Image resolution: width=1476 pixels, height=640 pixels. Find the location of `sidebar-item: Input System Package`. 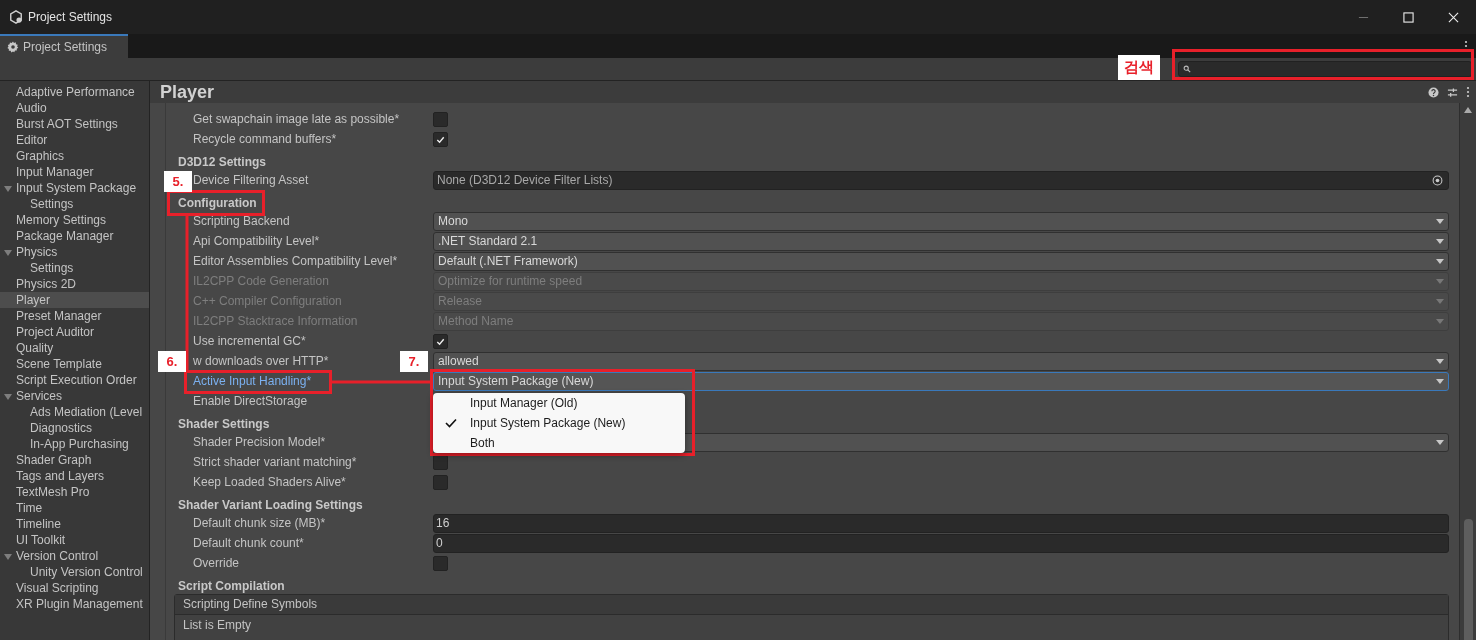

sidebar-item: Input System Package is located at coordinates (74, 188).